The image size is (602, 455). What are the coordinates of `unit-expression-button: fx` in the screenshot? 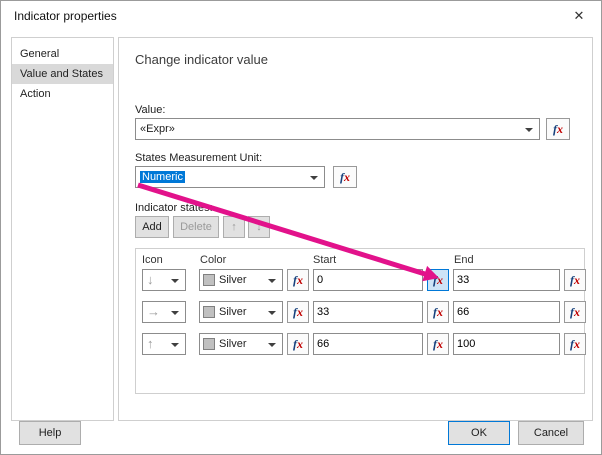 It's located at (345, 177).